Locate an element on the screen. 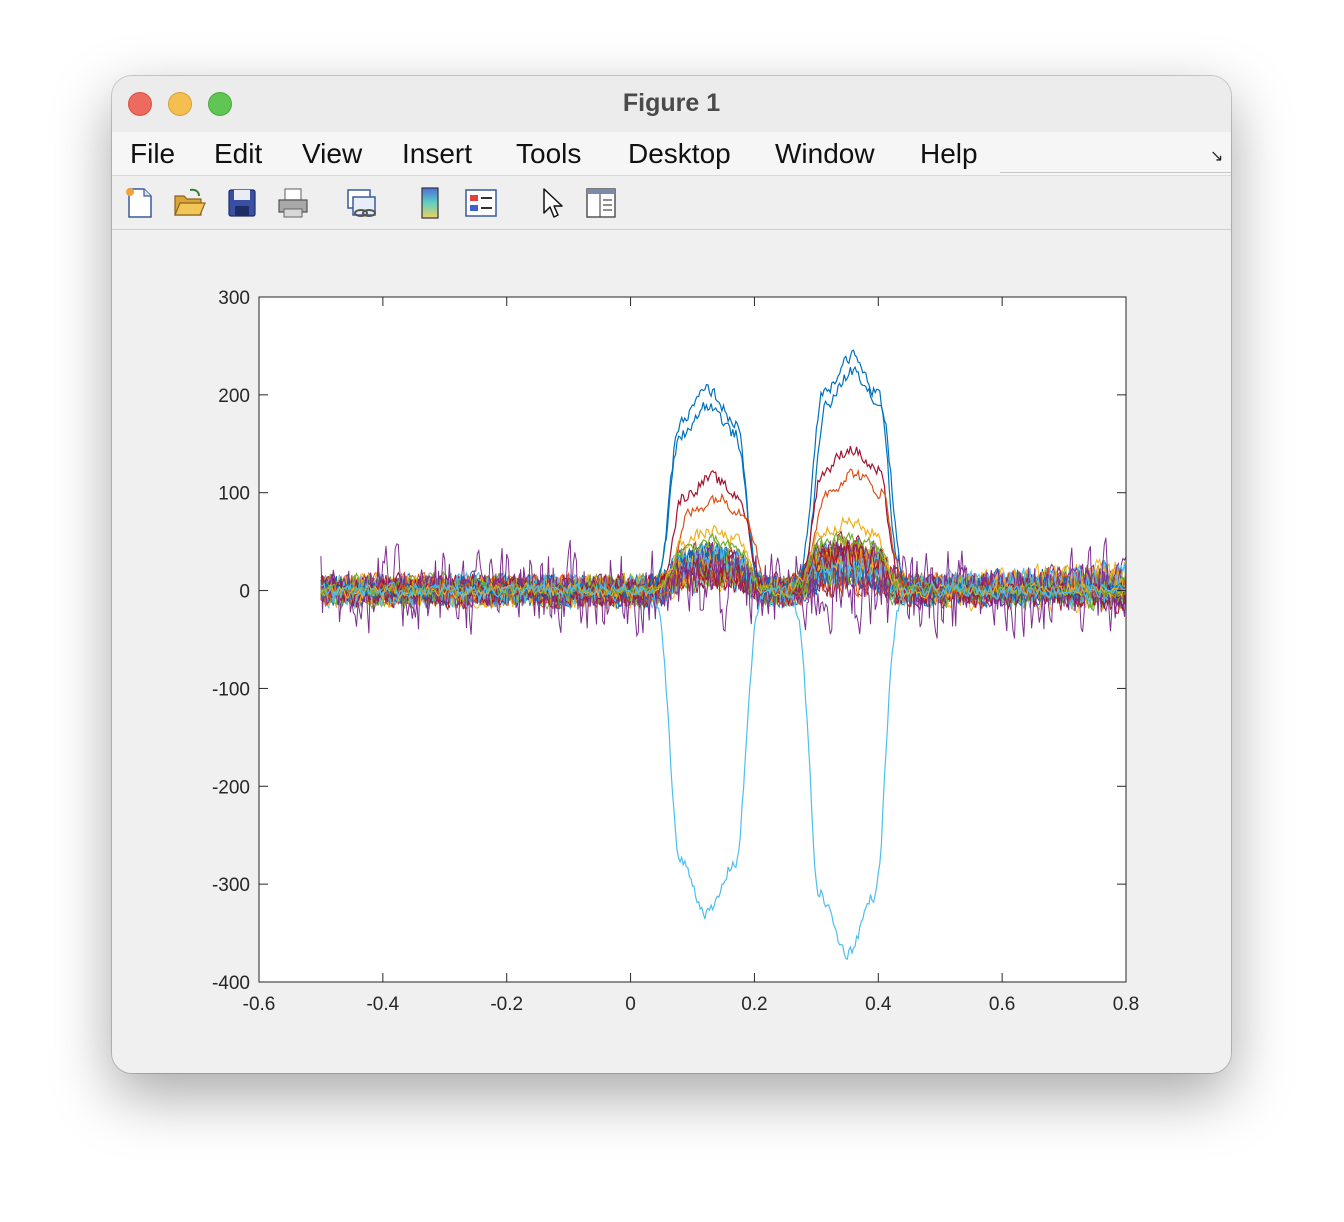  x-tick-label: -0.6 is located at coordinates (259, 1004).